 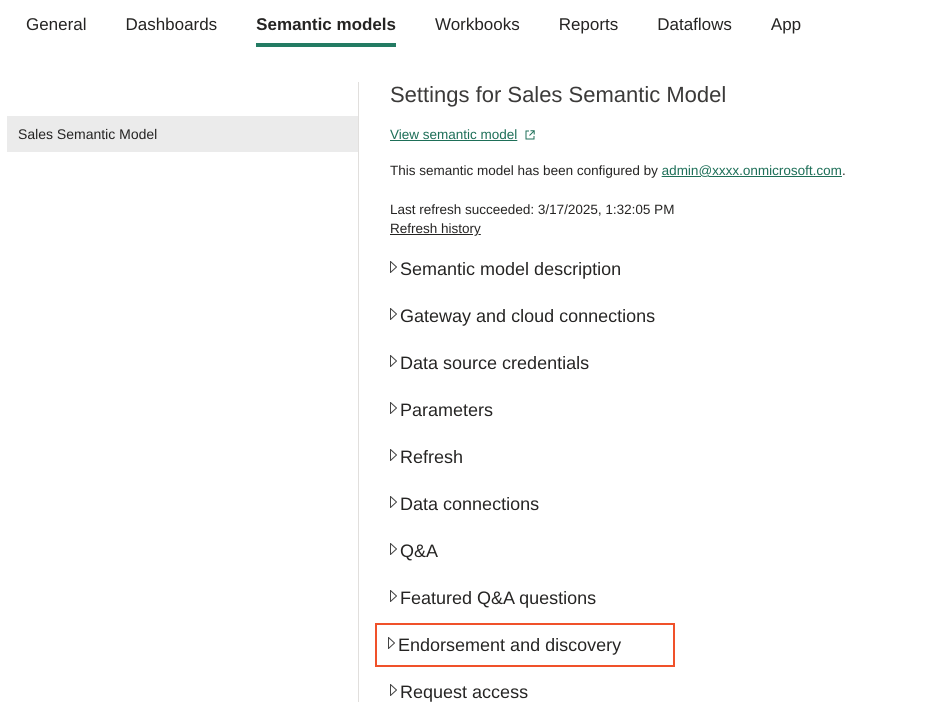 What do you see at coordinates (752, 170) in the screenshot?
I see `admin-email-link: admin@xxxx.onmicrosoft.com` at bounding box center [752, 170].